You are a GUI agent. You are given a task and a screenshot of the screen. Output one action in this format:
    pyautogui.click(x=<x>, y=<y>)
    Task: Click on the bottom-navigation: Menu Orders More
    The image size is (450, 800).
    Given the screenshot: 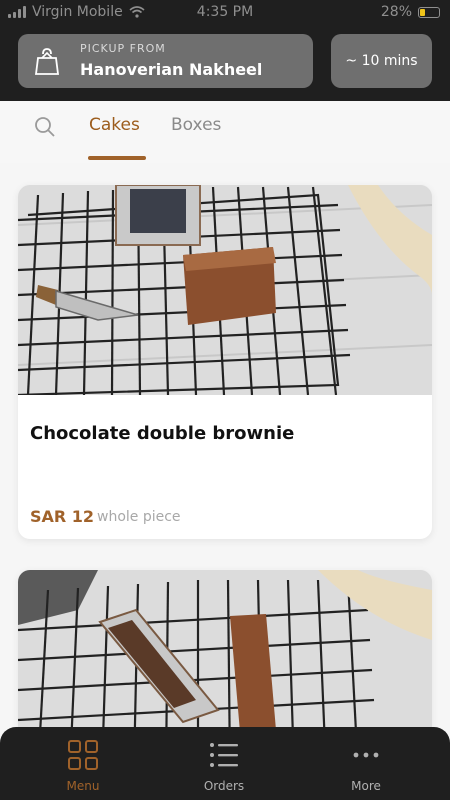 What is the action you would take?
    pyautogui.click(x=225, y=763)
    